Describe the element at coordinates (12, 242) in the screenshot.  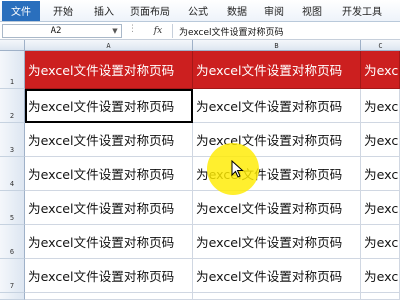
I see `row-header-6: 6` at that location.